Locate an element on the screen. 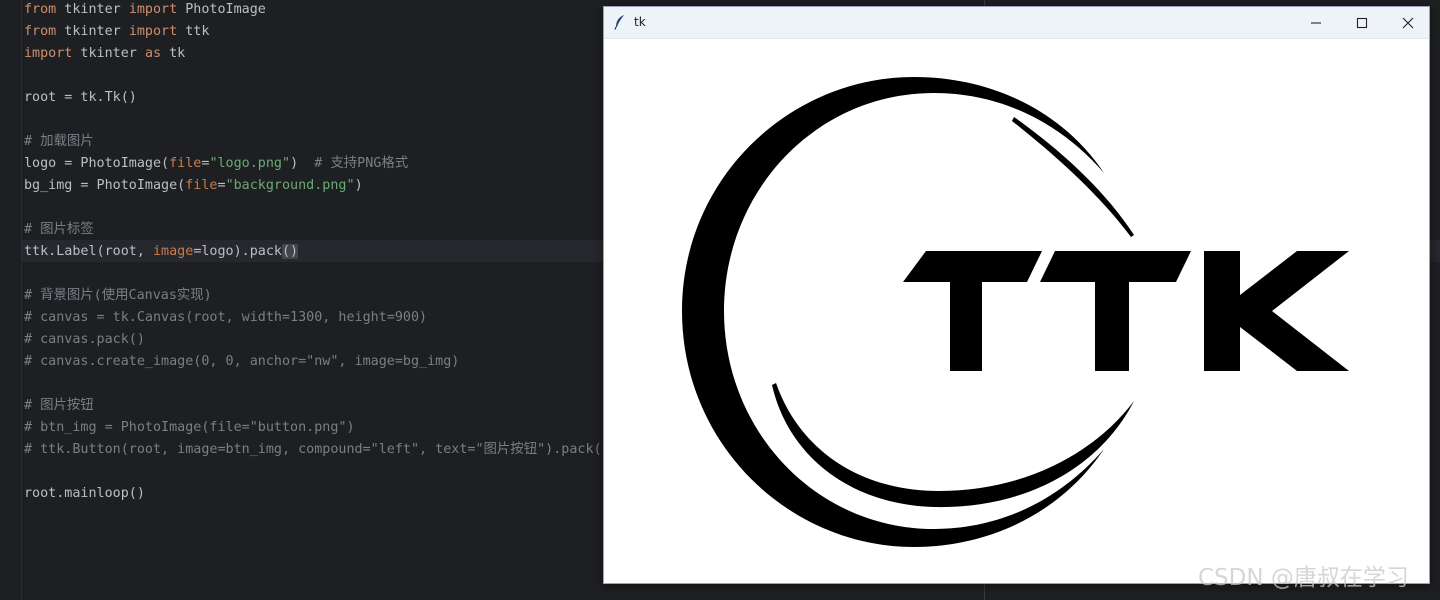 The image size is (1440, 600). code-token: () is located at coordinates (290, 251).